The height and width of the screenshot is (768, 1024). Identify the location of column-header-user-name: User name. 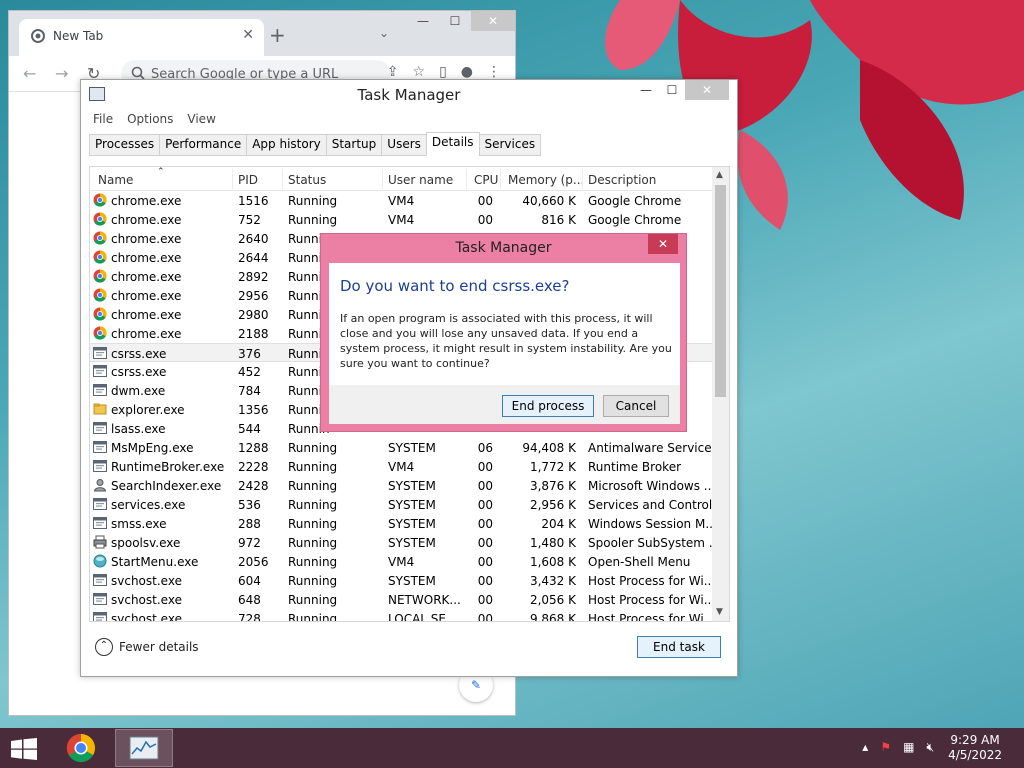
(420, 180).